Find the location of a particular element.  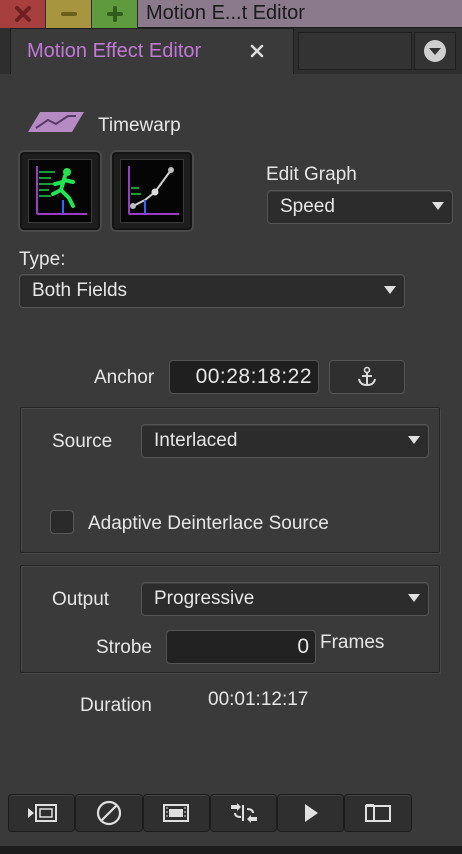

tab-bar: Motion Effect Editor is located at coordinates (231, 51).